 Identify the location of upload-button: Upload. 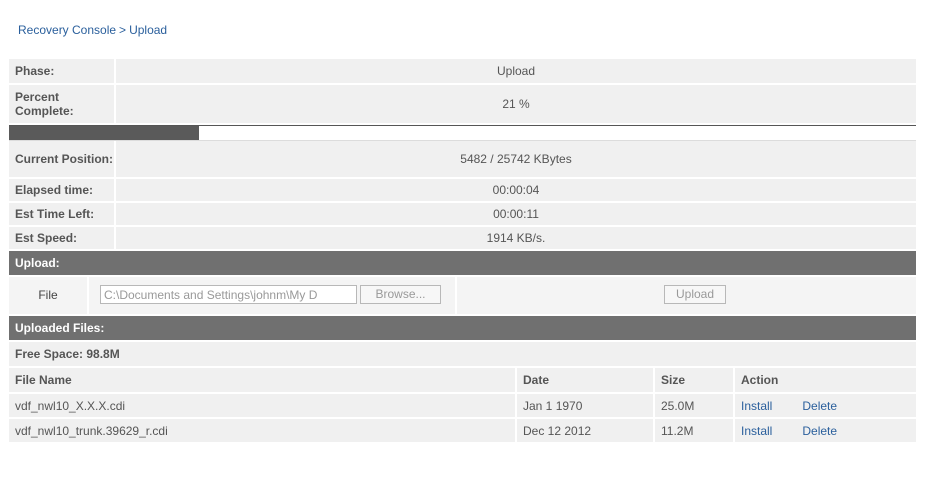
(695, 294).